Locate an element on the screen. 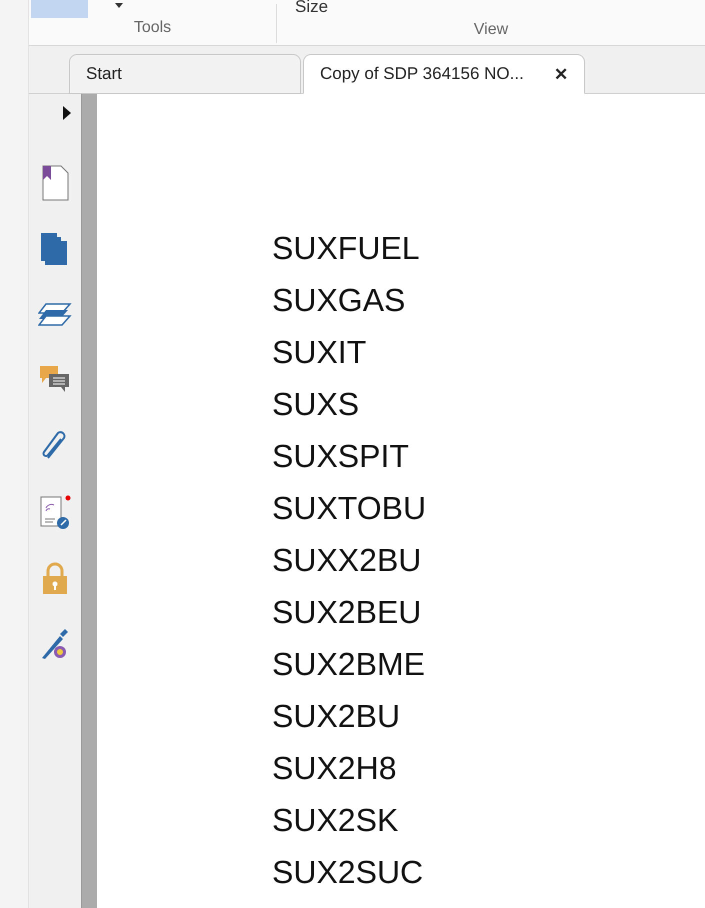 The width and height of the screenshot is (705, 908). document-line: SUXS is located at coordinates (316, 404).